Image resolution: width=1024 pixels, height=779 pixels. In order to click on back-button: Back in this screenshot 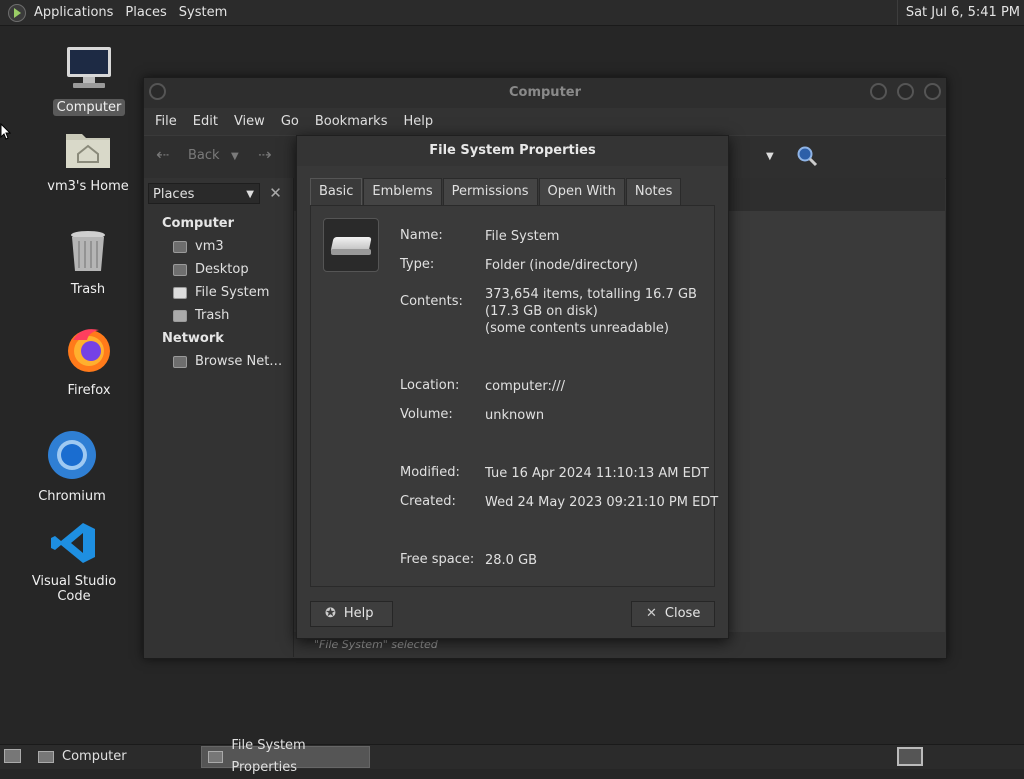, I will do `click(204, 155)`.